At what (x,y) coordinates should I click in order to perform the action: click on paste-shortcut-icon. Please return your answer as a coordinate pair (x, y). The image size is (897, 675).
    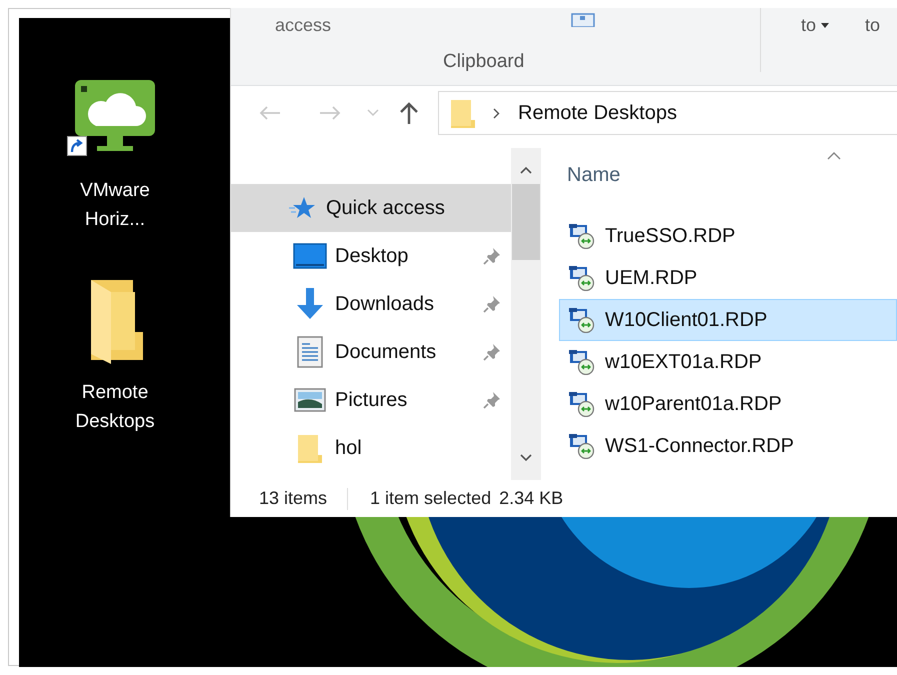
    Looking at the image, I should click on (583, 20).